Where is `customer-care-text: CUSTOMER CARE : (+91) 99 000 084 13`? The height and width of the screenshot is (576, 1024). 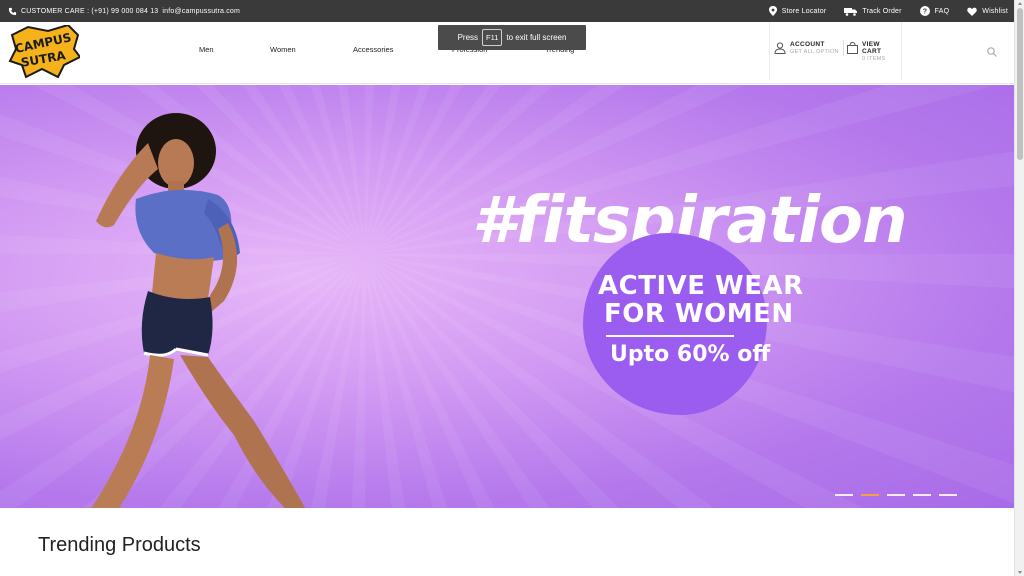
customer-care-text: CUSTOMER CARE : (+91) 99 000 084 13 is located at coordinates (90, 11).